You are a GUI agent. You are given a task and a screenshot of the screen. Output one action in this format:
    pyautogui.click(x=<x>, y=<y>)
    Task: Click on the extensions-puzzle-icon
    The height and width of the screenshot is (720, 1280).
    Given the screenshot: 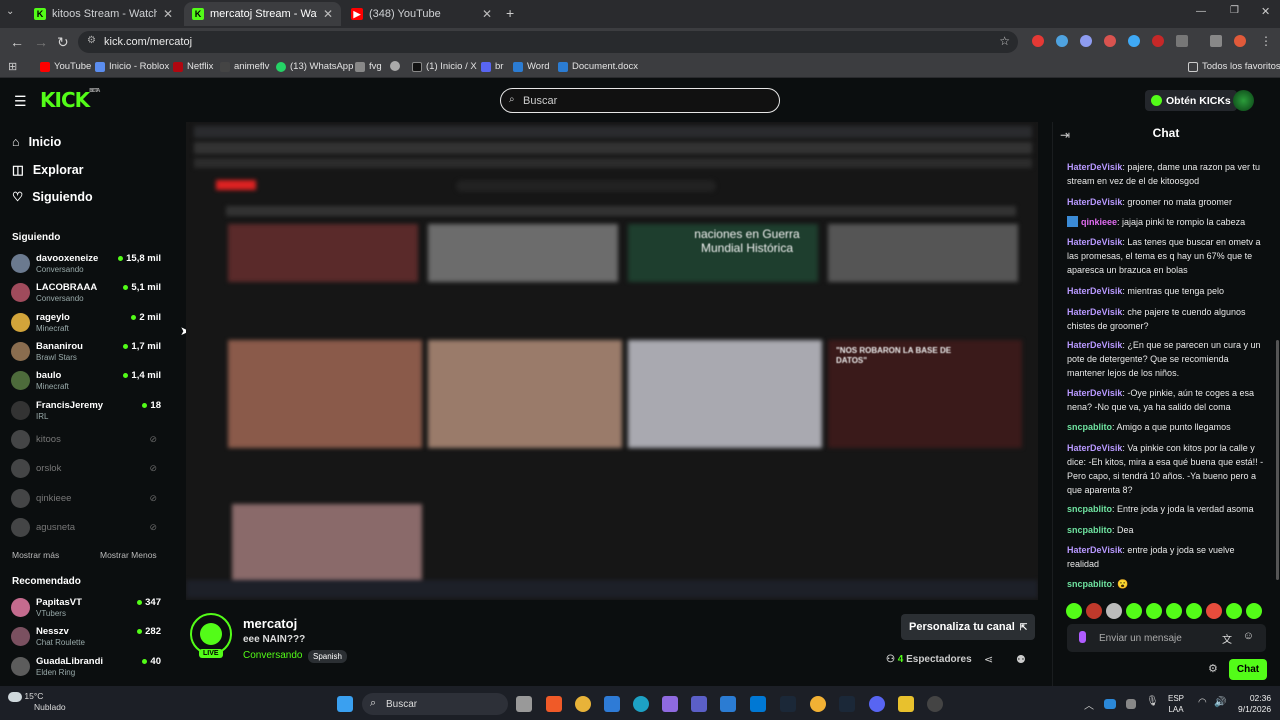 What is the action you would take?
    pyautogui.click(x=1182, y=41)
    